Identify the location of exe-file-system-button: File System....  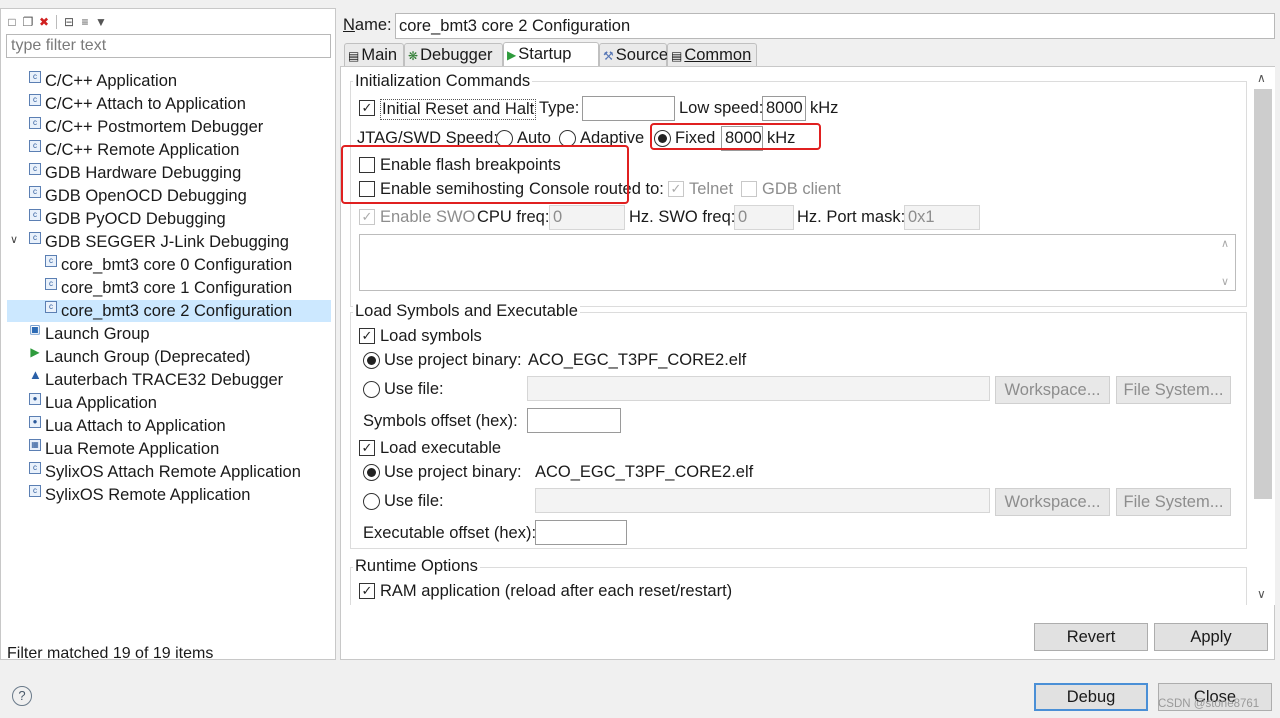
(1173, 502).